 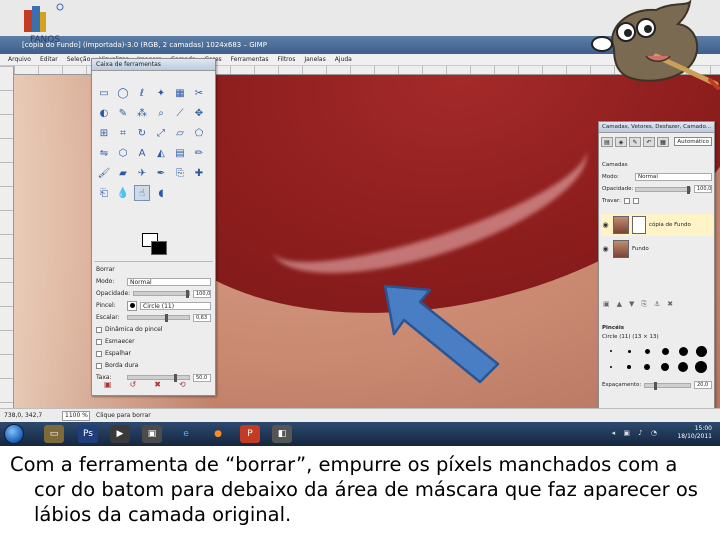 I want to click on rotate-icon: ↻, so click(x=142, y=133).